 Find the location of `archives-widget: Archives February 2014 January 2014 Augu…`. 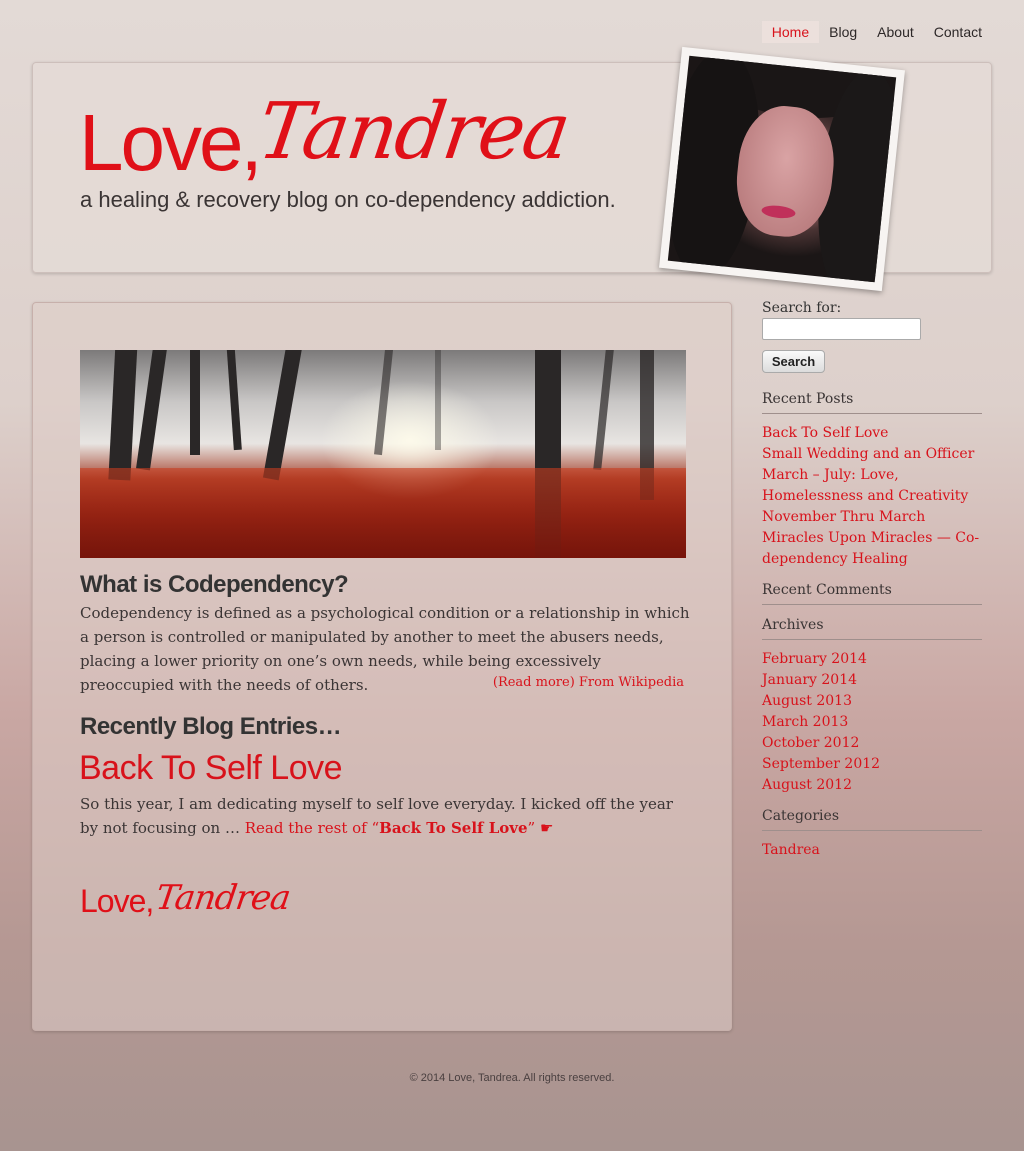

archives-widget: Archives February 2014 January 2014 Augu… is located at coordinates (872, 706).